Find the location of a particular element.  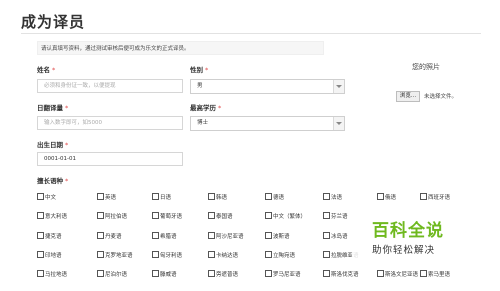

language-checkbox: 意大利语 is located at coordinates (52, 216).